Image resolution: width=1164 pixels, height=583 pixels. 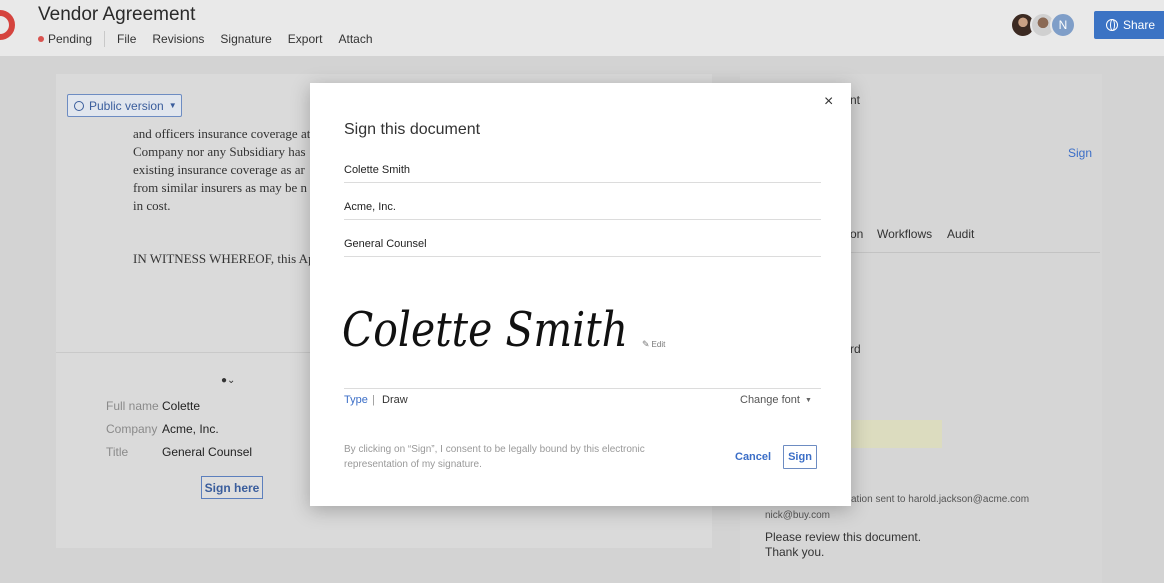 I want to click on pencil-icon: ✎, so click(x=646, y=344).